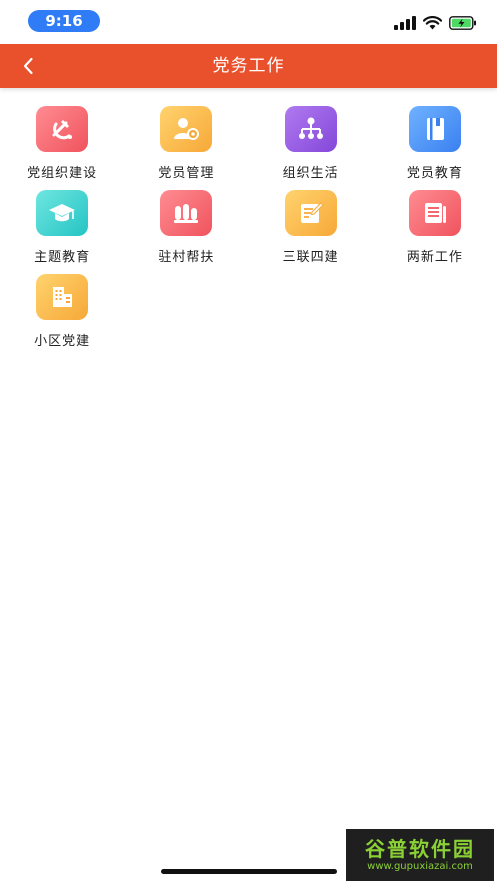 This screenshot has width=497, height=883. Describe the element at coordinates (310, 257) in the screenshot. I see `grid-item-label: 三联四建` at that location.